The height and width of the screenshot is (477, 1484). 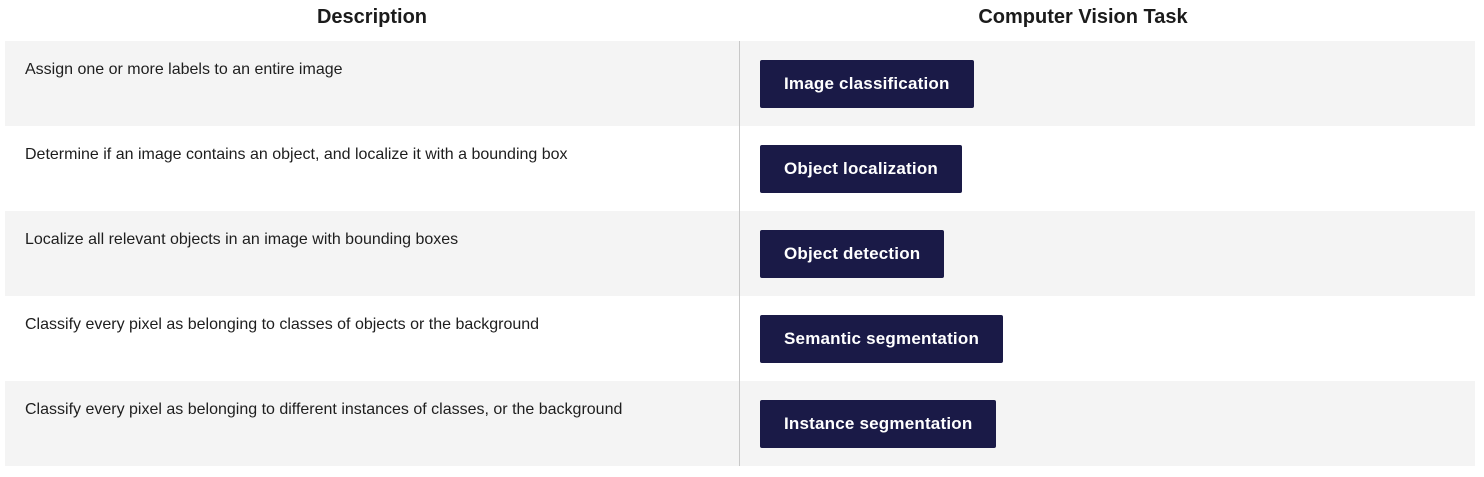 I want to click on row-task-cell: Instance segmentation, so click(x=878, y=424).